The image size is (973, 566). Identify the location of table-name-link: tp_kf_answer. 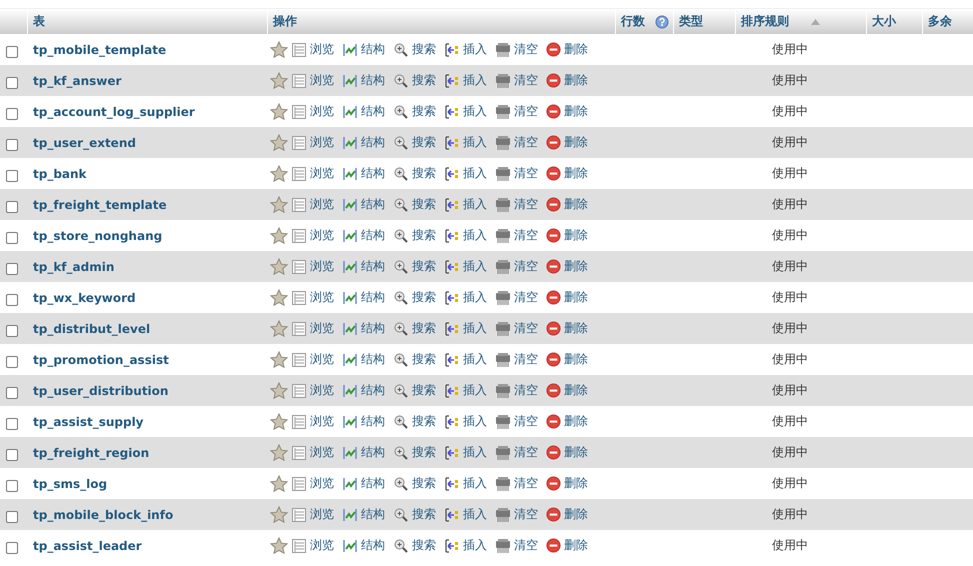
(147, 81).